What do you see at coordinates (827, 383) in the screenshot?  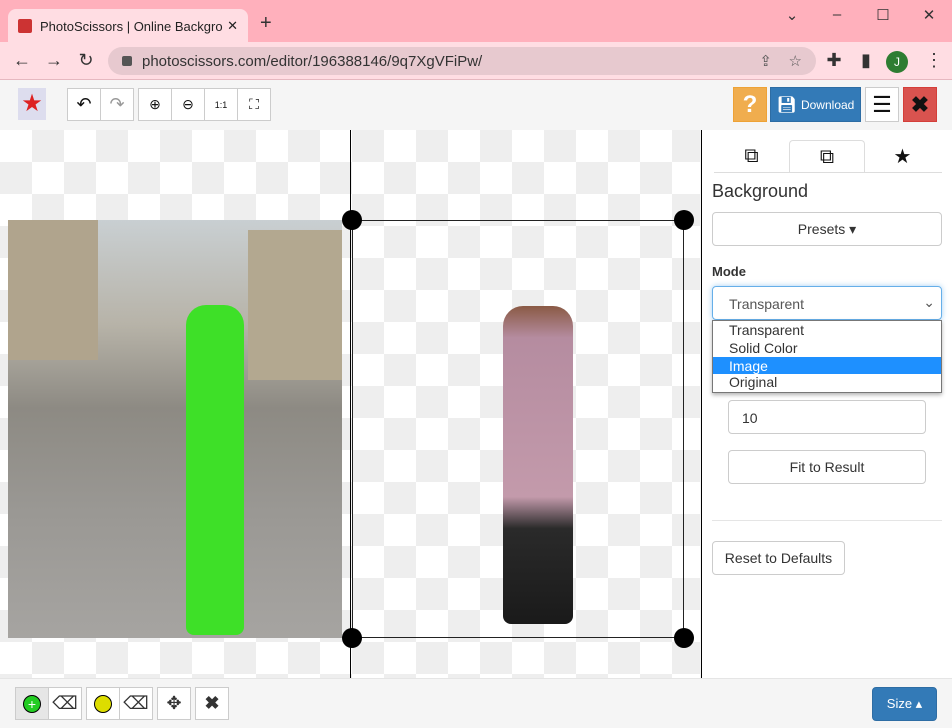 I see `mode-option: Original` at bounding box center [827, 383].